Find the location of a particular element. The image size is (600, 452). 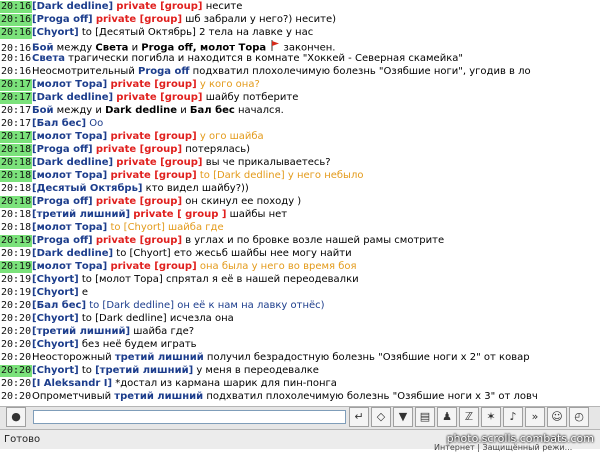

message-text: закончен. is located at coordinates (308, 48).